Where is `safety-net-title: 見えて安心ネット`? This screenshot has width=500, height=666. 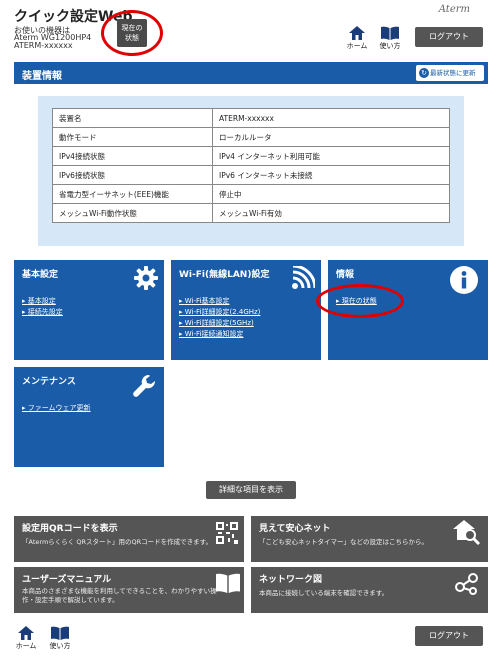 safety-net-title: 見えて安心ネット is located at coordinates (295, 529).